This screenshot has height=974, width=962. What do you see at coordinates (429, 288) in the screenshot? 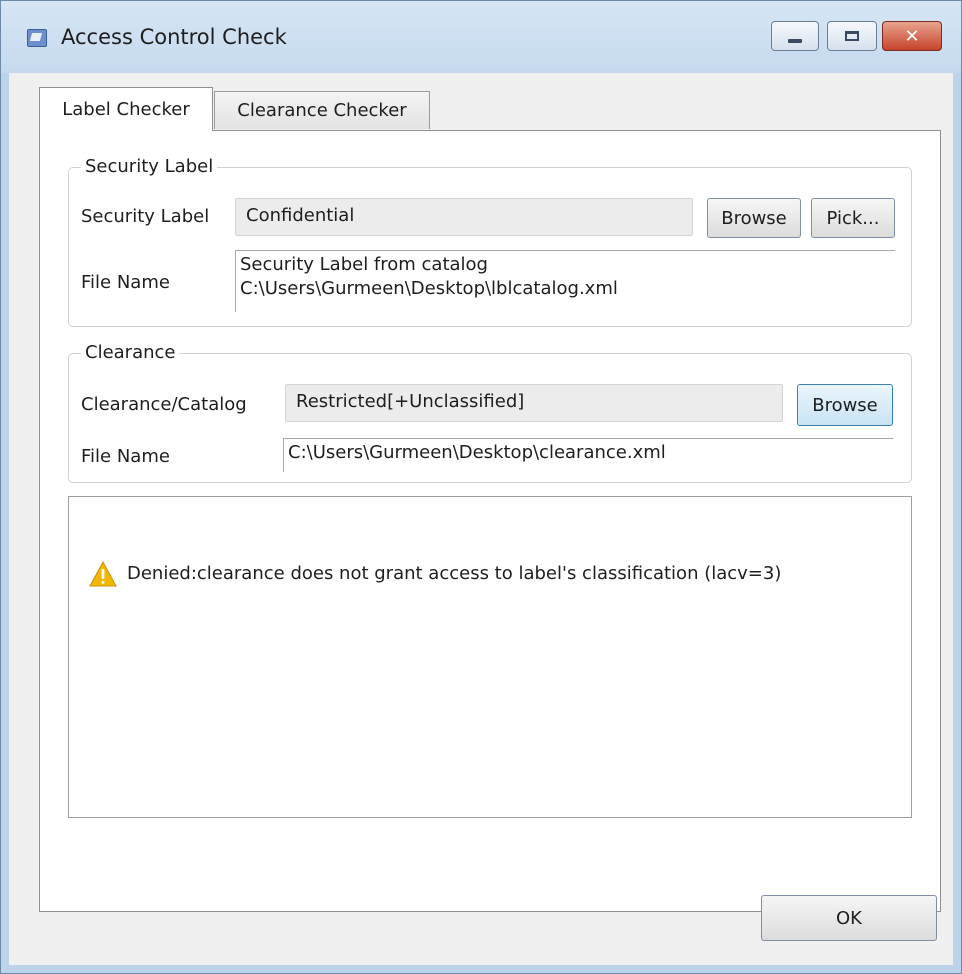
I see `security-label-file-line2: C:\Users\Gurmeen\Desktop\lblcatalog.xml` at bounding box center [429, 288].